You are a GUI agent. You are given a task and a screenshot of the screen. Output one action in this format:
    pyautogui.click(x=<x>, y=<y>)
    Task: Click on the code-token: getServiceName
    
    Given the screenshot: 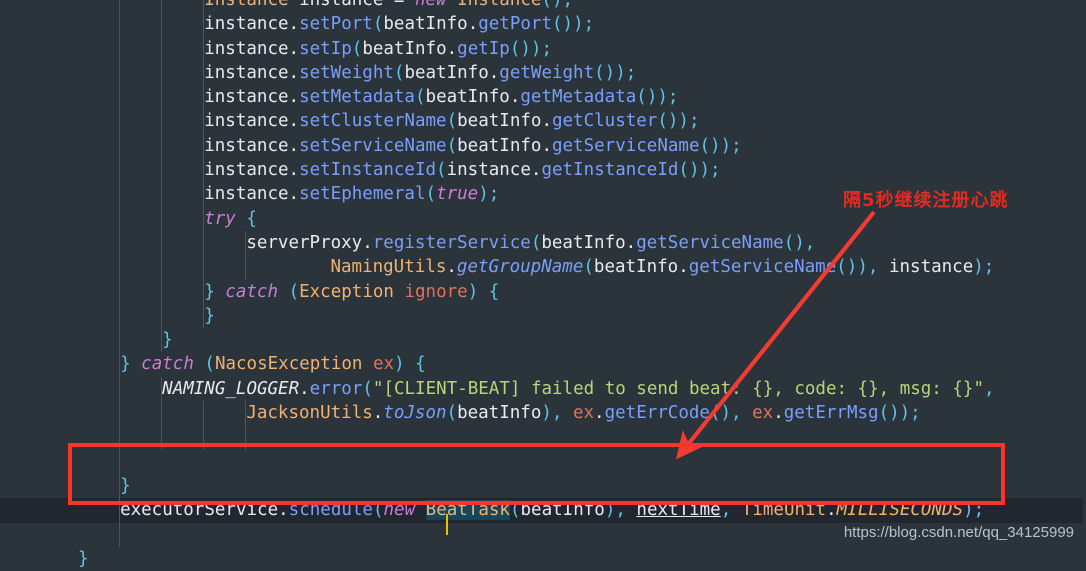 What is the action you would take?
    pyautogui.click(x=625, y=145)
    